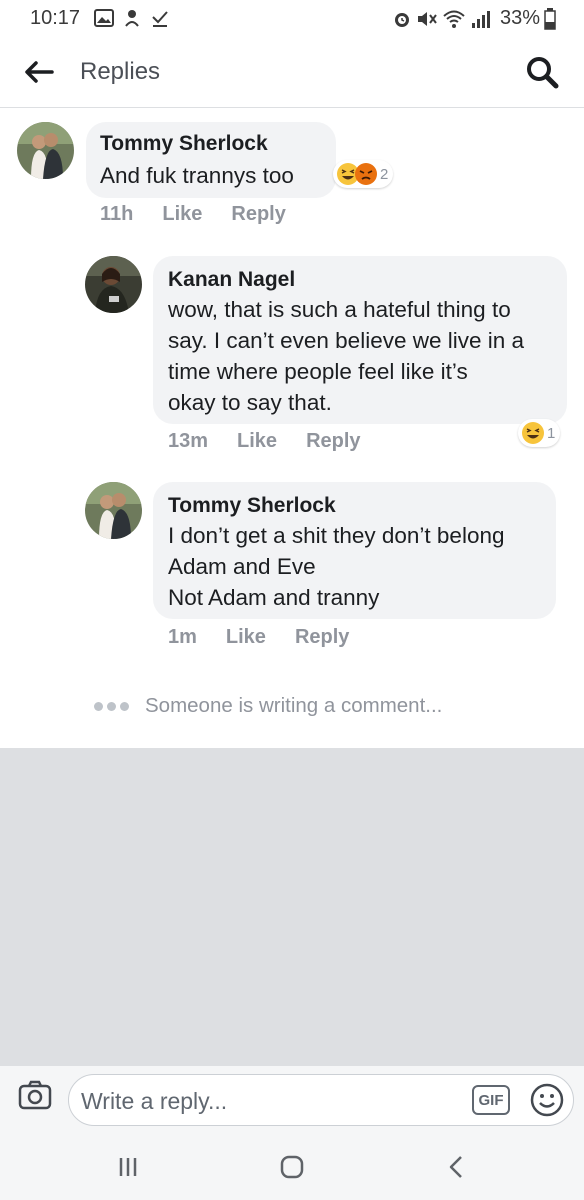 The width and height of the screenshot is (584, 1200). I want to click on image-icon, so click(104, 18).